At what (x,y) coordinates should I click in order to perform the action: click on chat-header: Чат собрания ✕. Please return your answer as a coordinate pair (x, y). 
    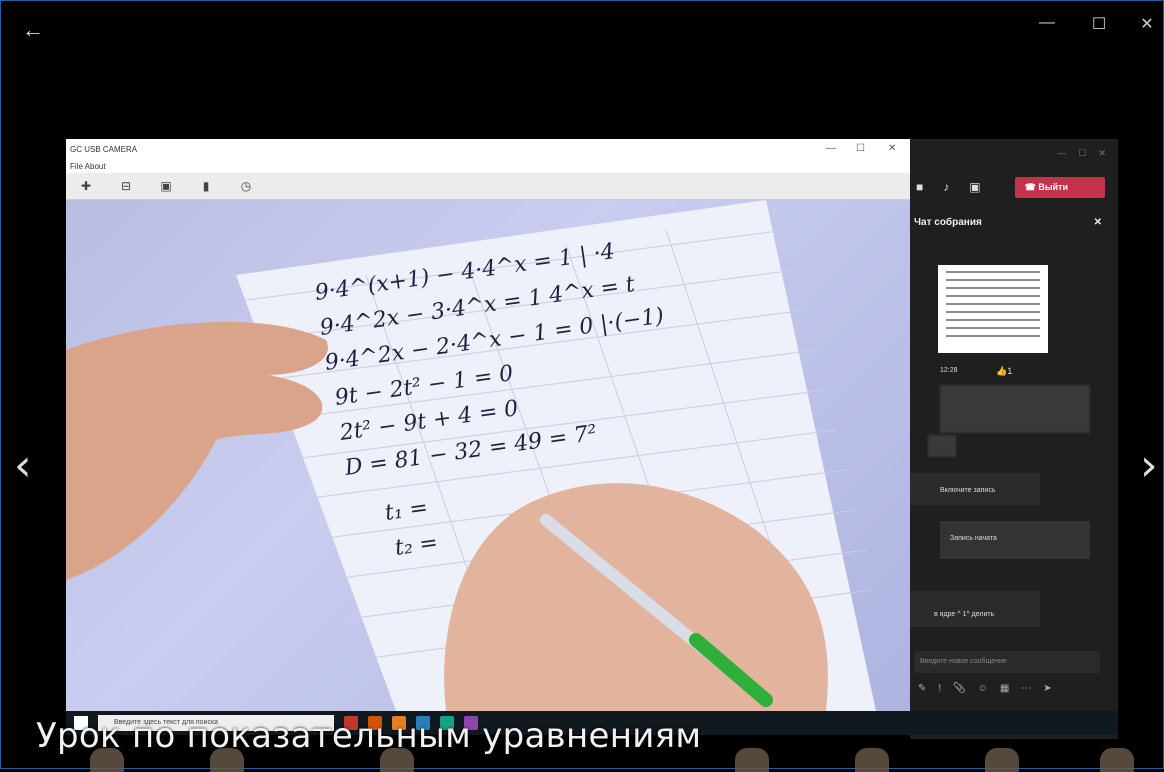
    Looking at the image, I should click on (1014, 217).